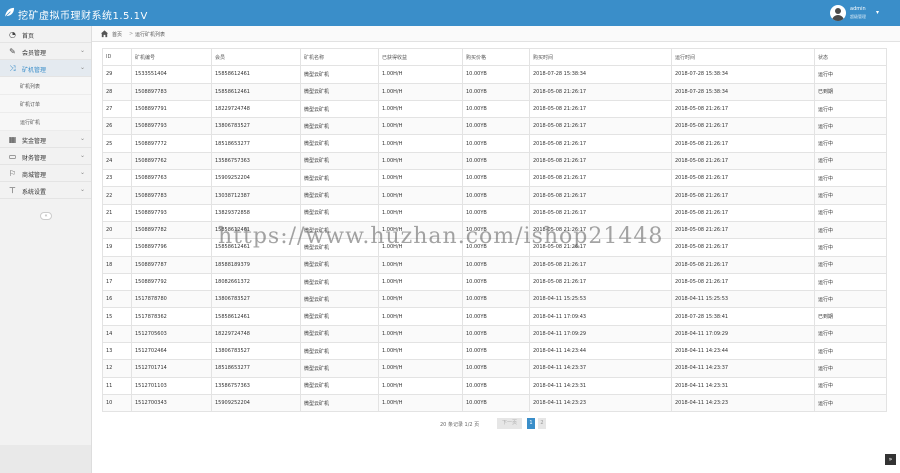 This screenshot has width=900, height=473. Describe the element at coordinates (117, 109) in the screenshot. I see `cell-id: 27` at that location.